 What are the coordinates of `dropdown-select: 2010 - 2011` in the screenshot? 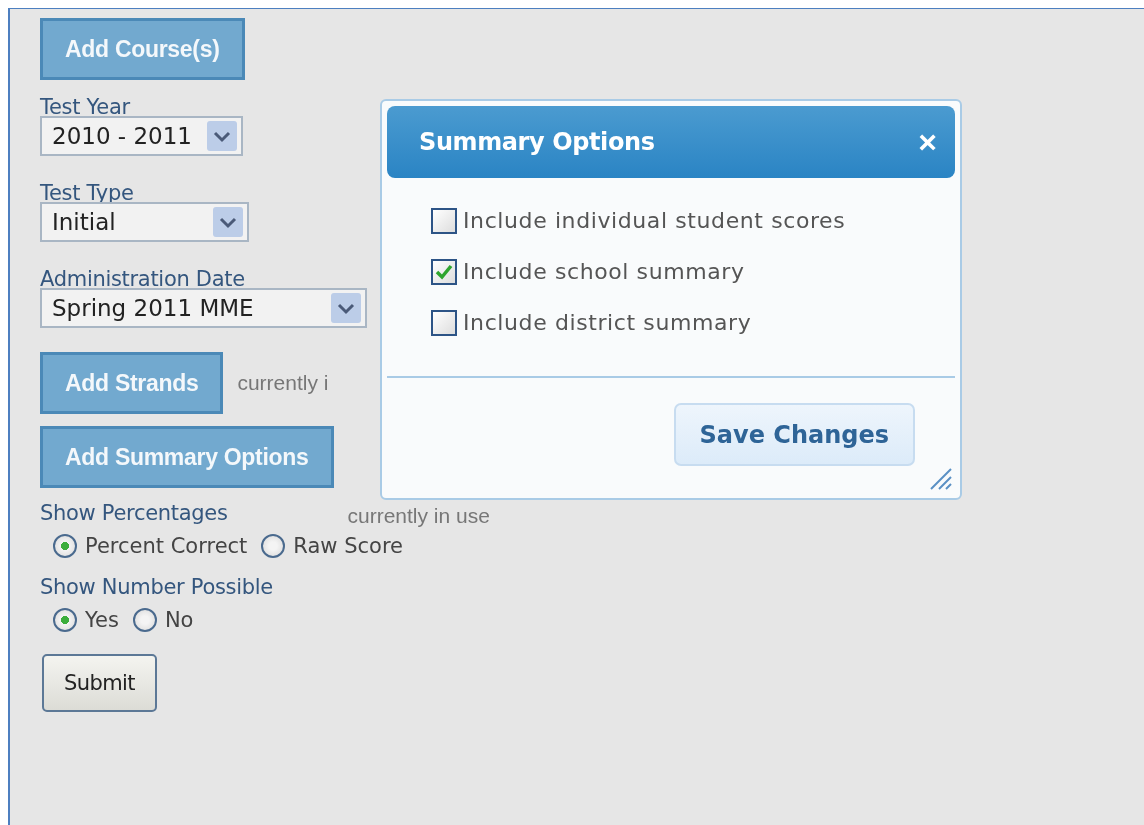 It's located at (141, 136).